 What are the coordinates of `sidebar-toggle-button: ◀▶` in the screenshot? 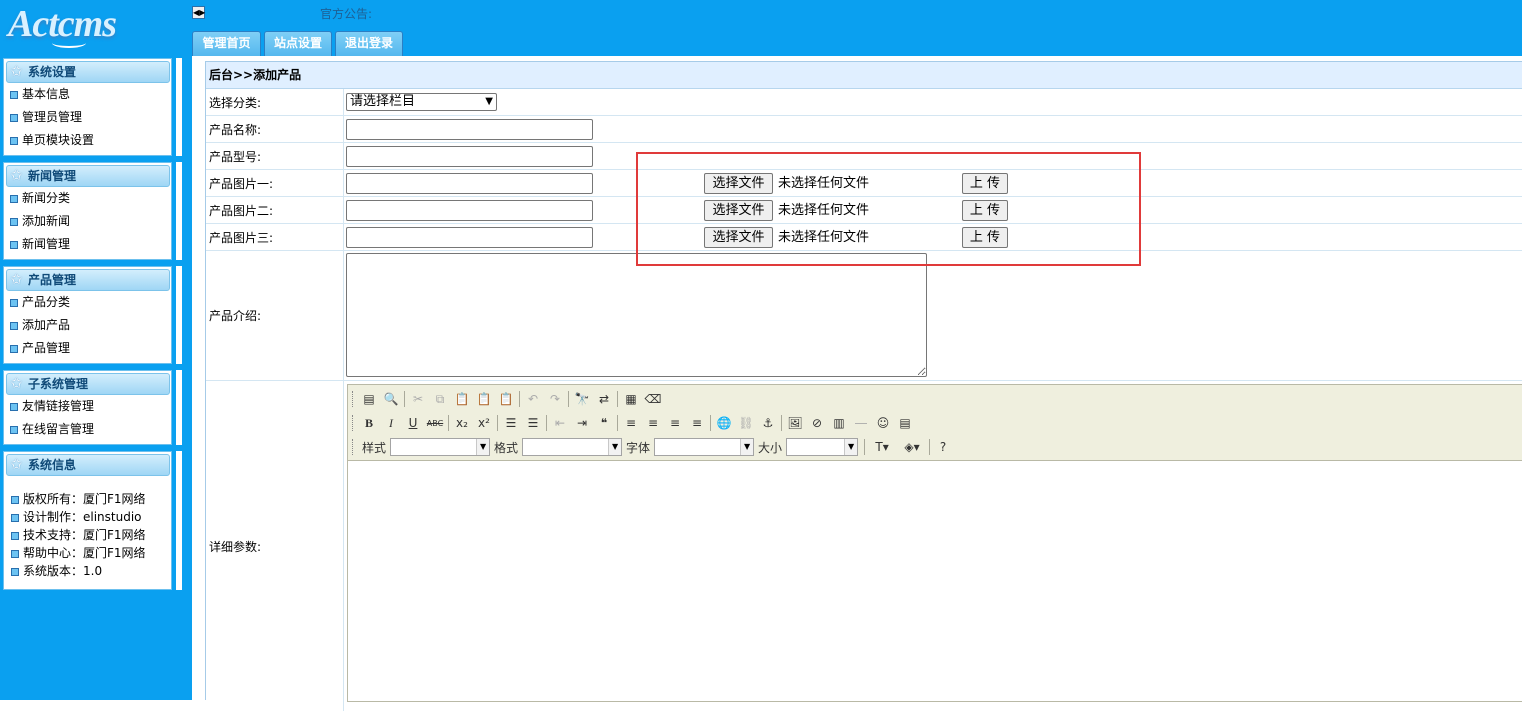 It's located at (198, 12).